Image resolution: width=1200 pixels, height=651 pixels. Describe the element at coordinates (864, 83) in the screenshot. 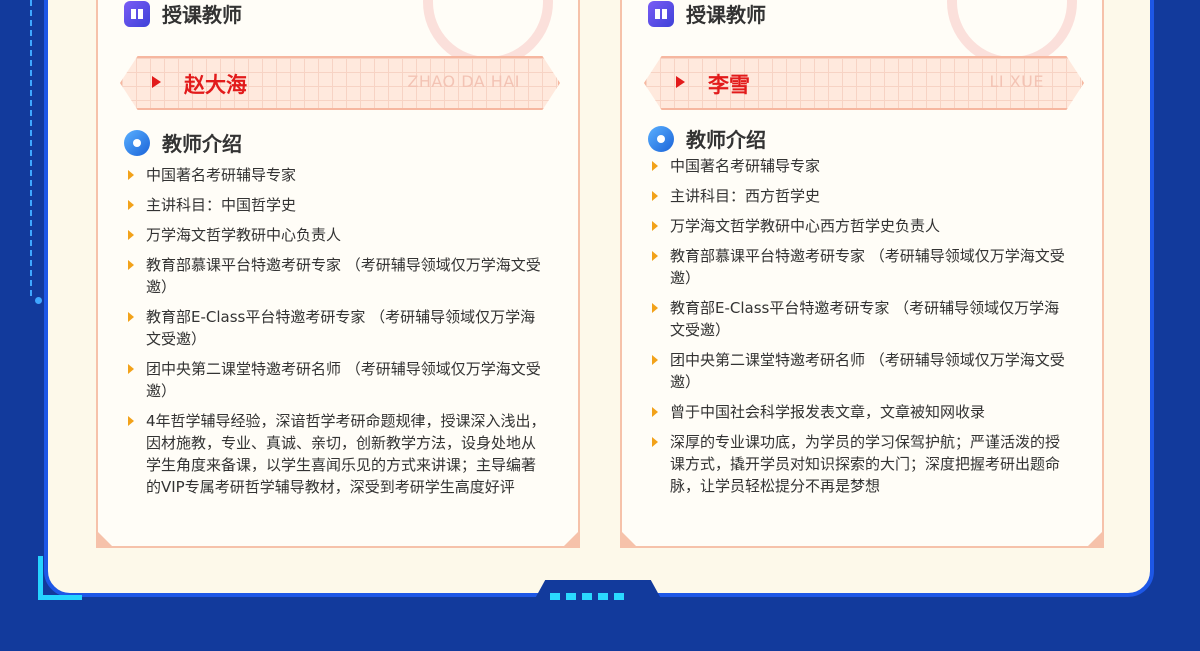

I see `teacher-name-banner: 李雪 LI XUE` at that location.